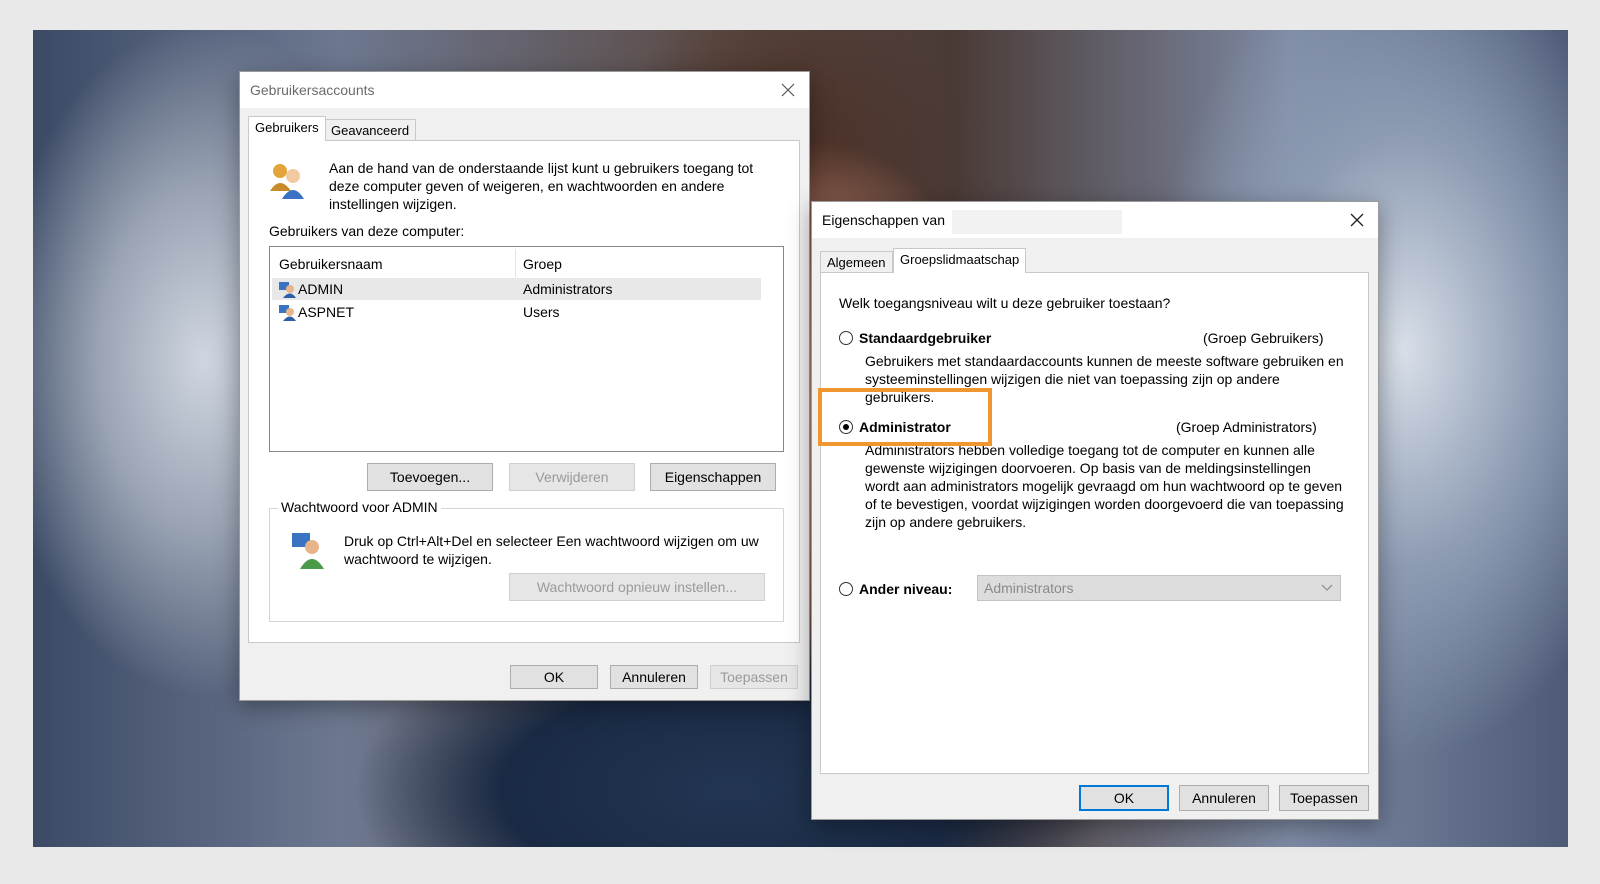  I want to click on tab-gebruikers: Gebruikers, so click(287, 128).